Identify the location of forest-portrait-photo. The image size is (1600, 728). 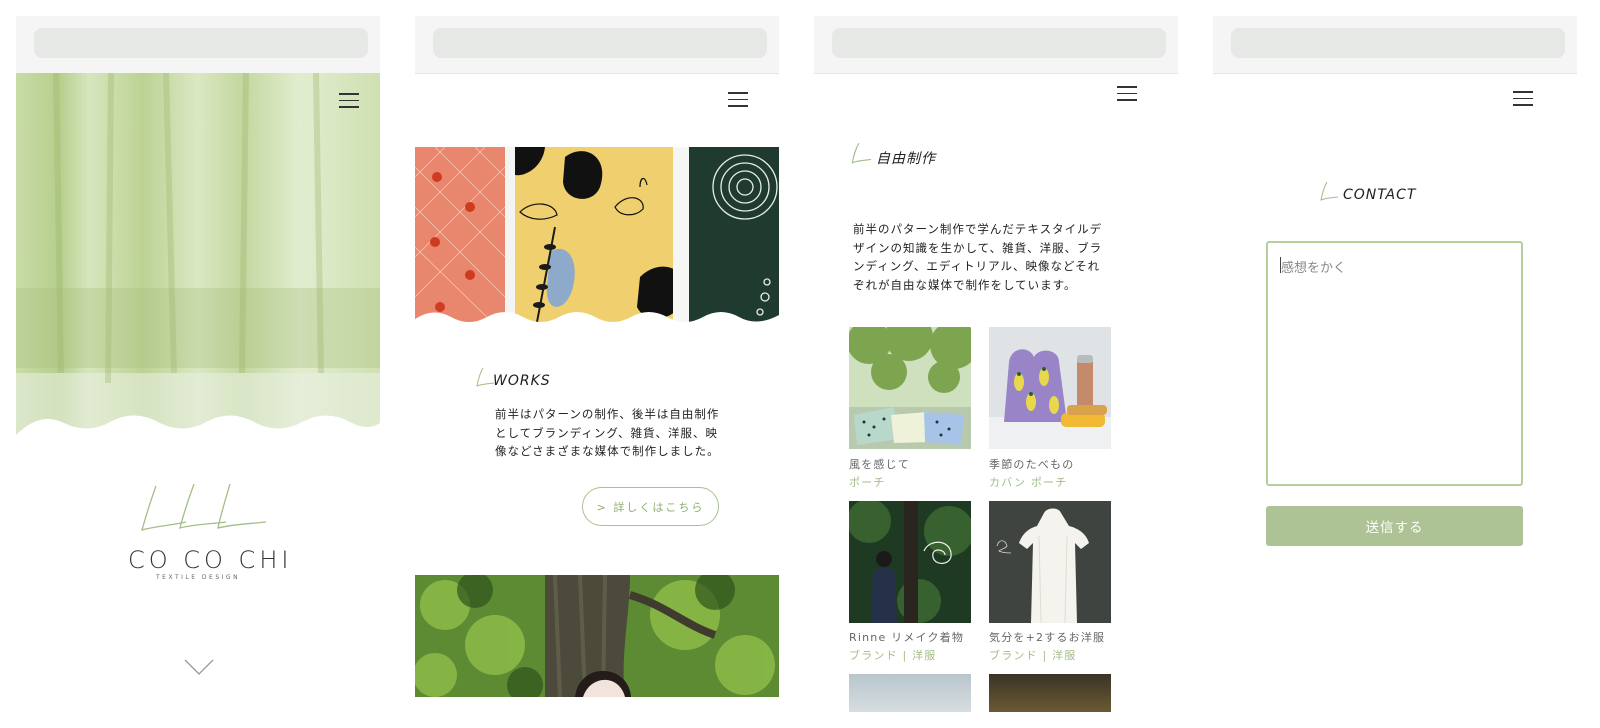
(597, 636).